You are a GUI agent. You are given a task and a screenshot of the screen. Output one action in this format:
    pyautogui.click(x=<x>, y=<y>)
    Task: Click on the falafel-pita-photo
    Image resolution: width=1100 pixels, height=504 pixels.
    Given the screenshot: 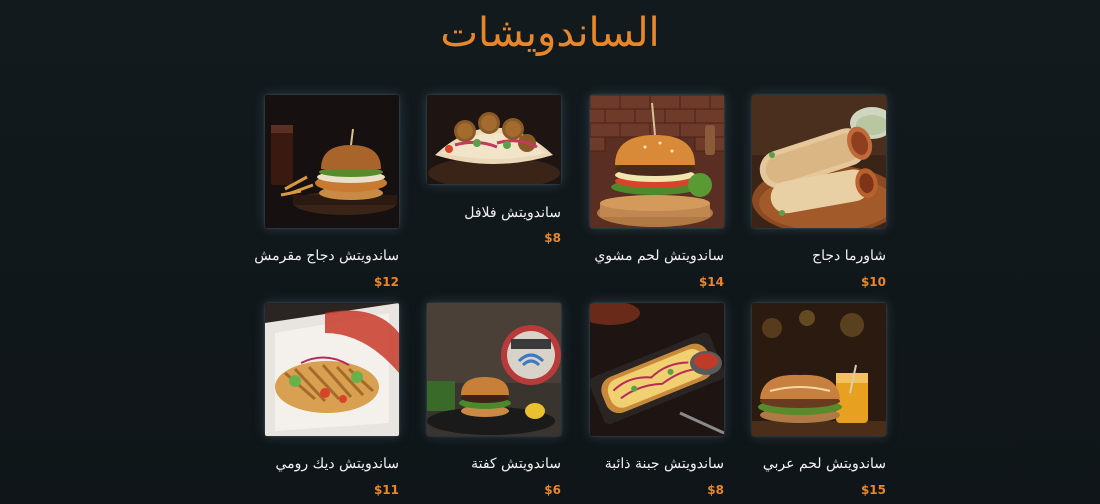 What is the action you would take?
    pyautogui.click(x=494, y=139)
    